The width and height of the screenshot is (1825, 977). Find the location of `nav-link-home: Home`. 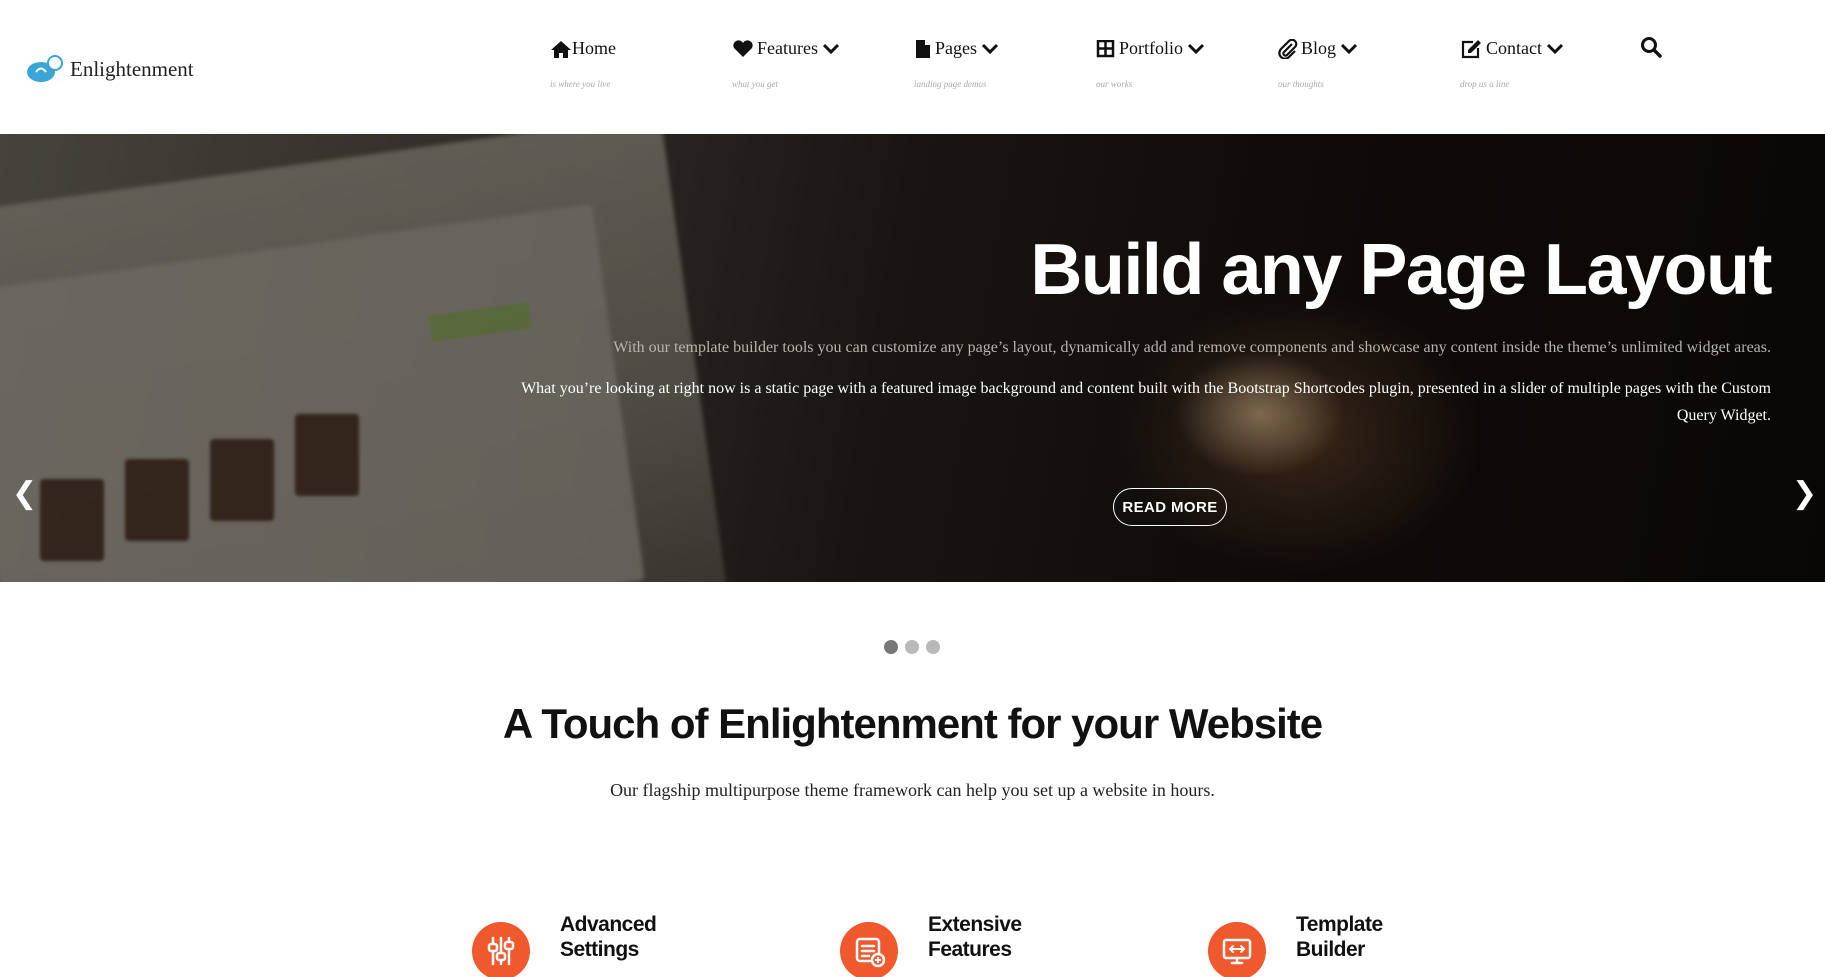

nav-link-home: Home is located at coordinates (640, 48).